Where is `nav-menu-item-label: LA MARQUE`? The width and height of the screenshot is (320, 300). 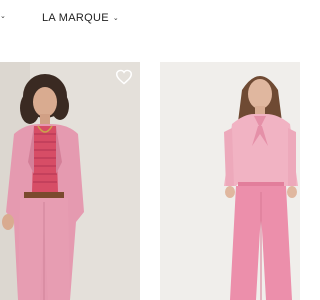 nav-menu-item-label: LA MARQUE is located at coordinates (75, 18).